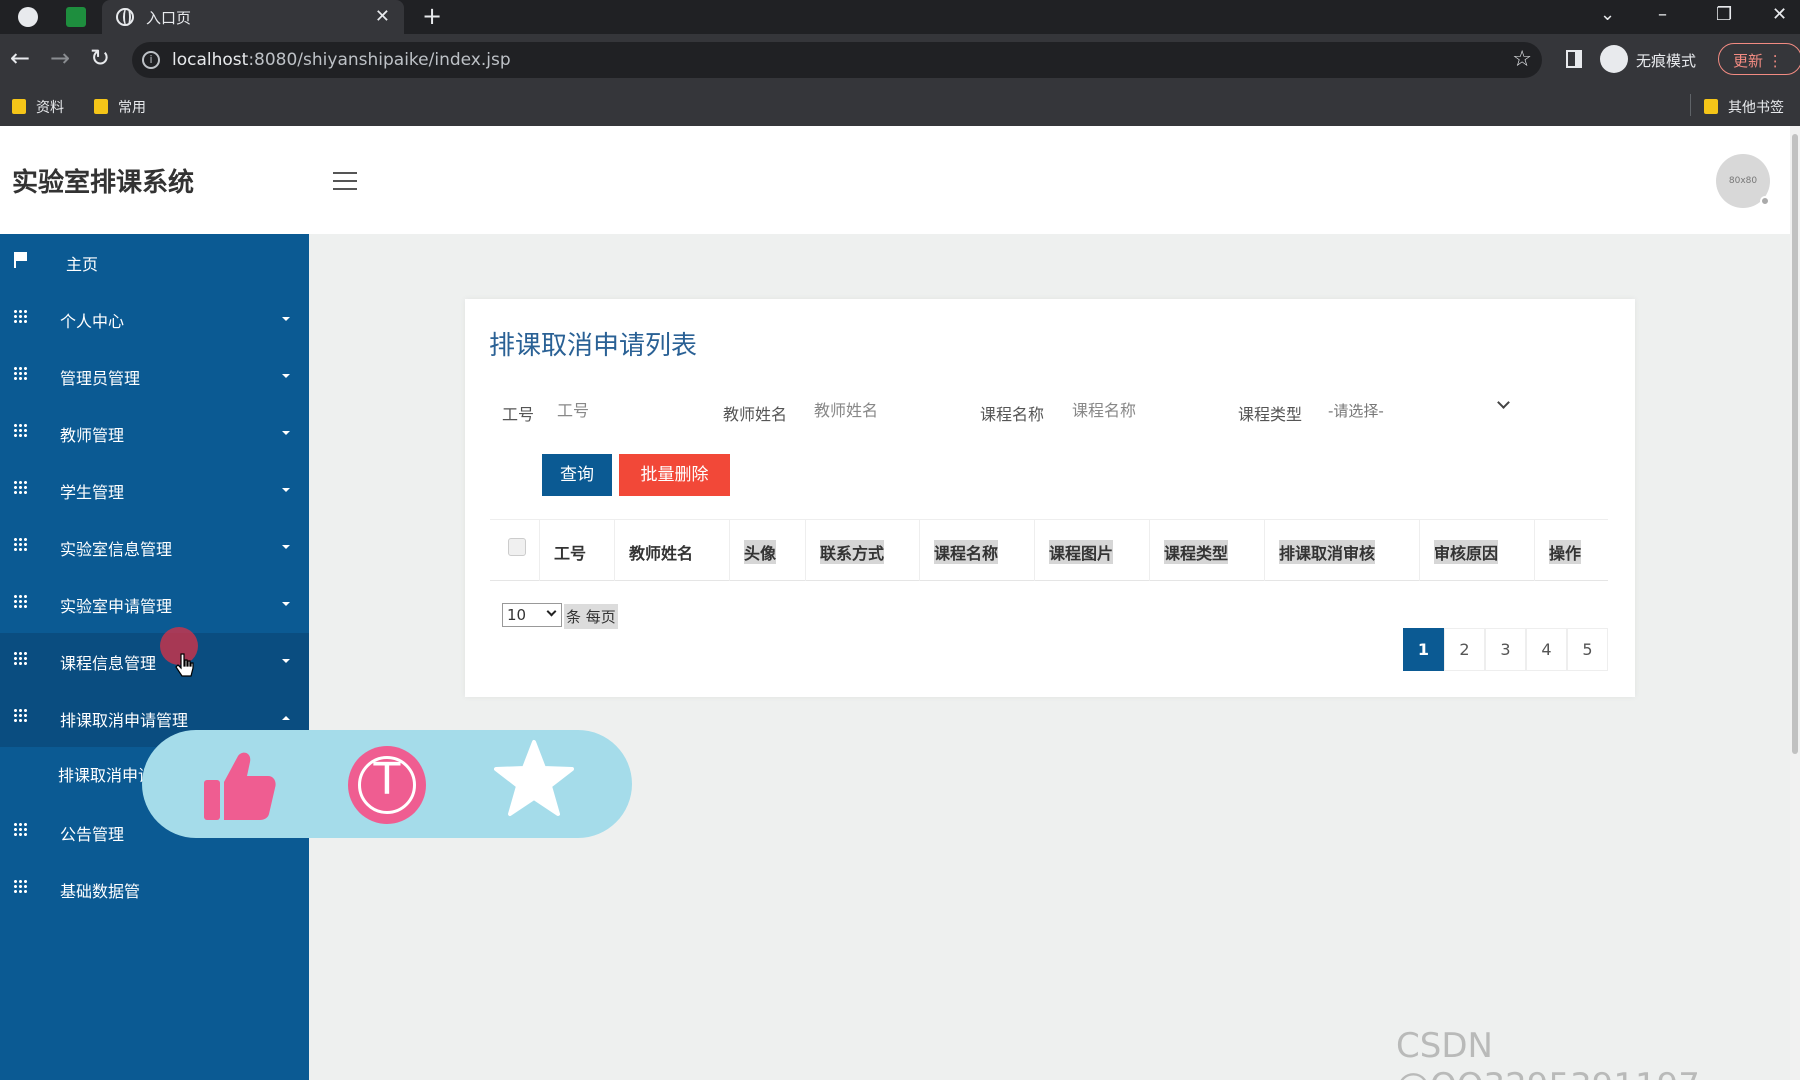  Describe the element at coordinates (895, 180) in the screenshot. I see `app-header: 实验室排课系统 80x80` at that location.